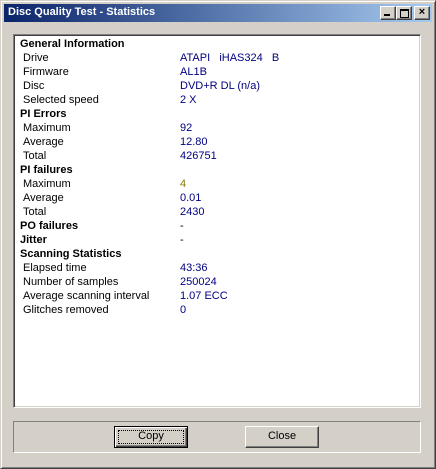 This screenshot has width=436, height=469. I want to click on close-window-button: ×, so click(422, 13).